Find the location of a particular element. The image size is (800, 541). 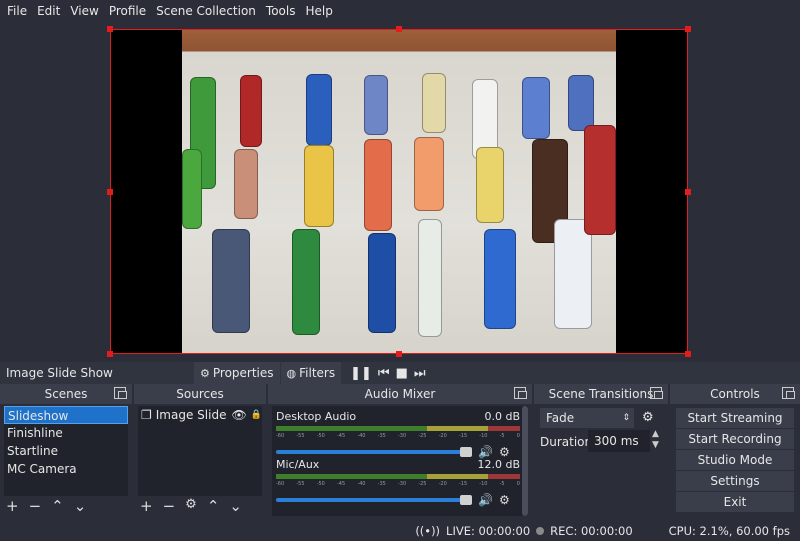

channel-level: 0.0 dB is located at coordinates (502, 416).